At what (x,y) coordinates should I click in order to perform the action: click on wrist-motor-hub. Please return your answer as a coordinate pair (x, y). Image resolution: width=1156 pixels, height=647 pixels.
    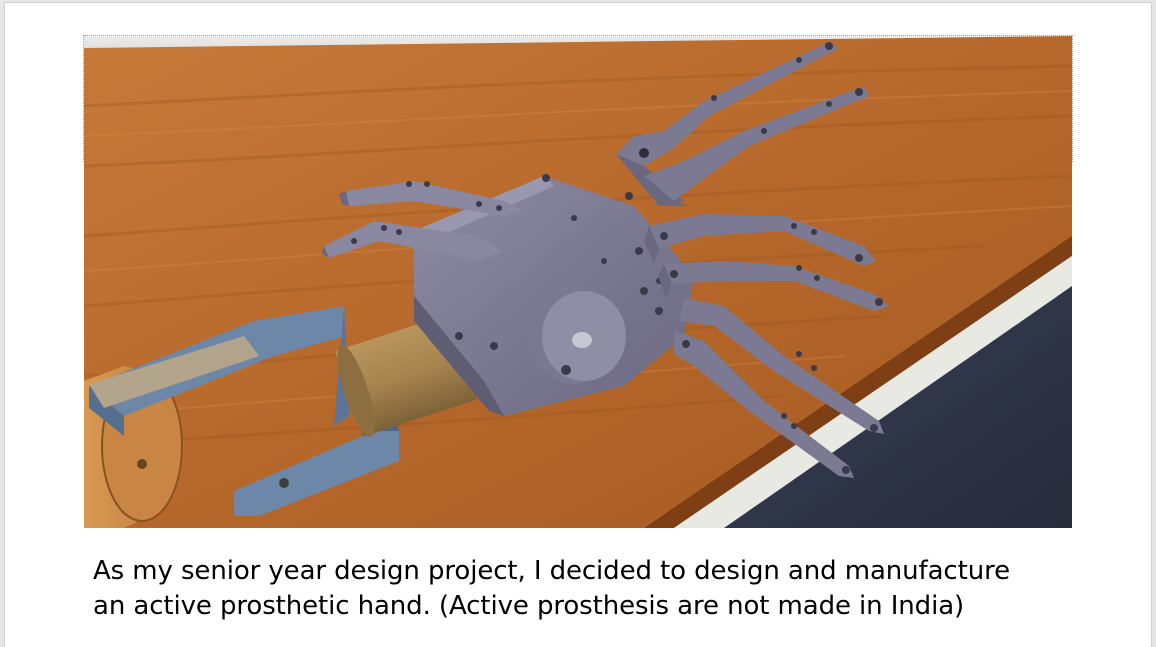
    Looking at the image, I should click on (577, 336).